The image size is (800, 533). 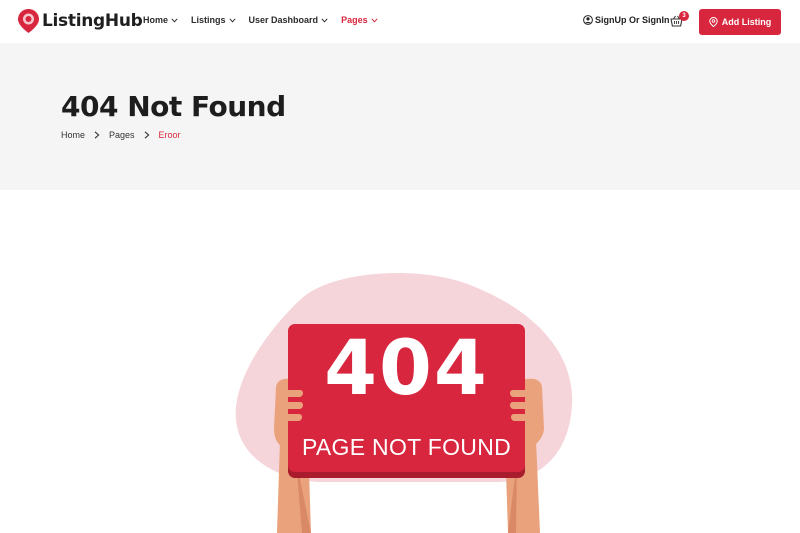 I want to click on nav-item-listings: Listings, so click(x=213, y=20).